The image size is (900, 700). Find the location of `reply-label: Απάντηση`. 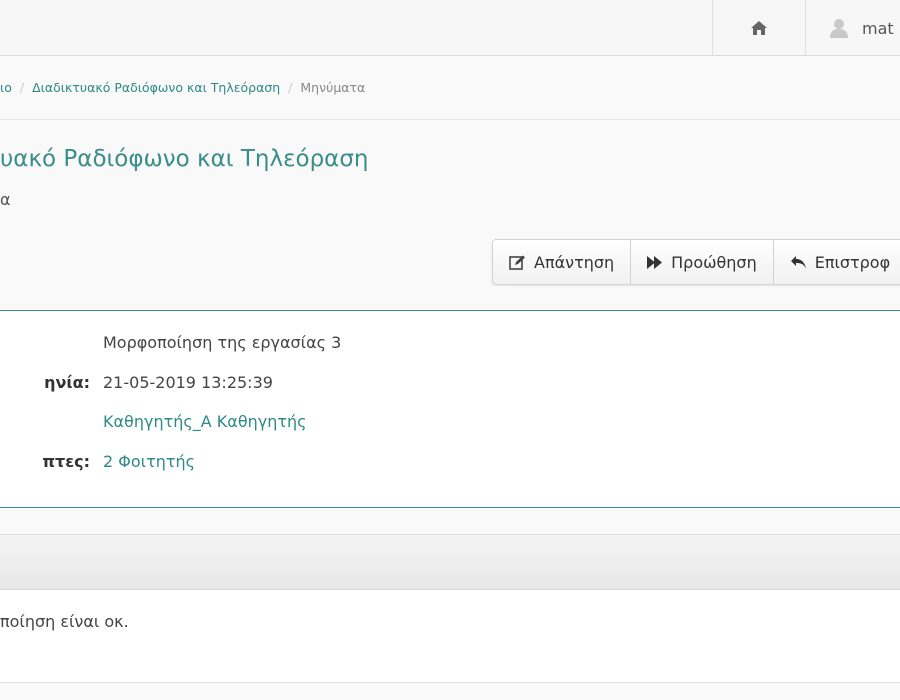

reply-label: Απάντηση is located at coordinates (574, 262).